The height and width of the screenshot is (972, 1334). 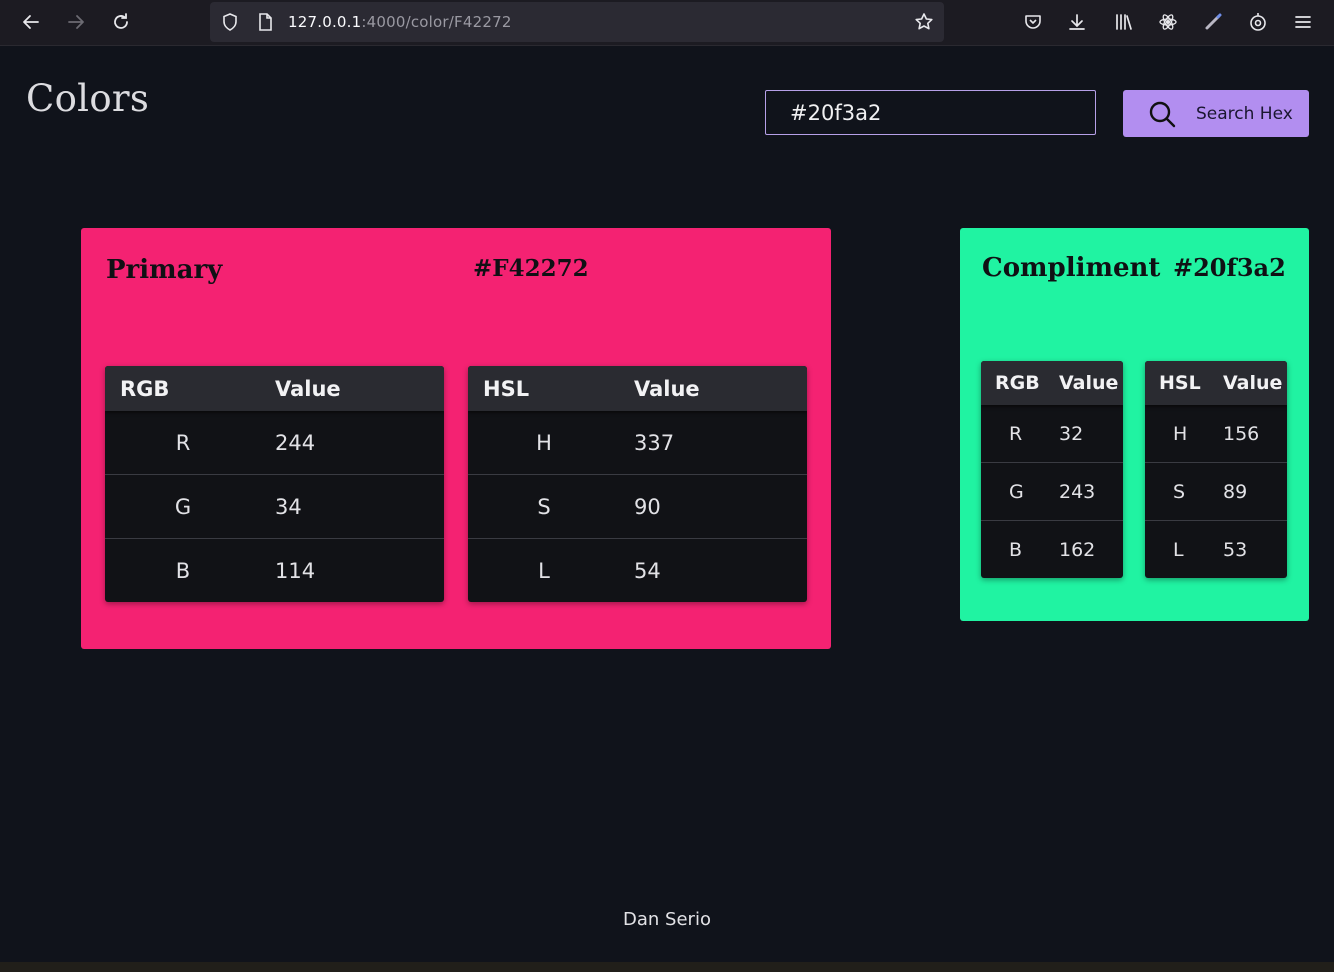 What do you see at coordinates (654, 442) in the screenshot?
I see `value-cell: 337` at bounding box center [654, 442].